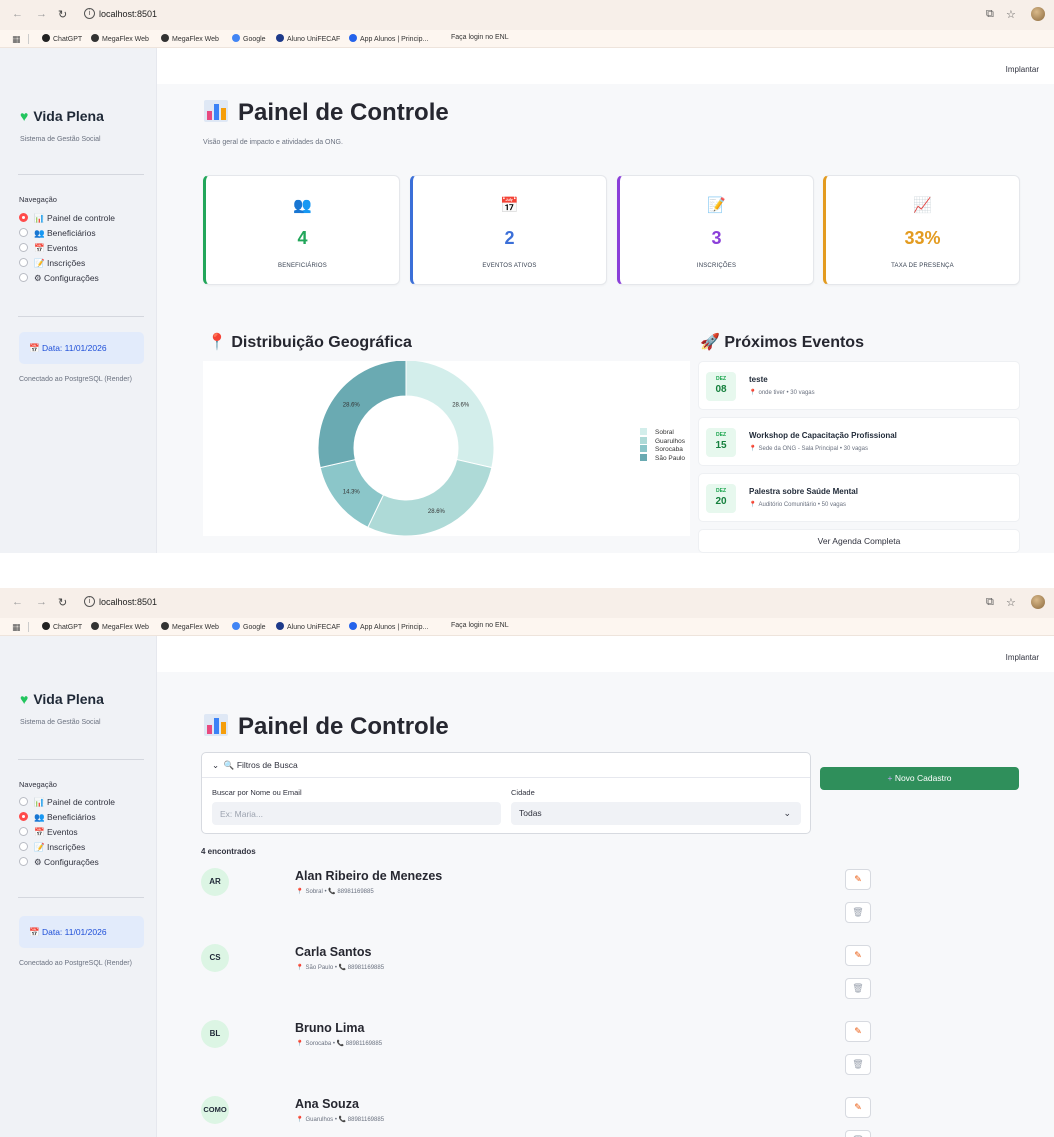 This screenshot has height=1137, width=1054. Describe the element at coordinates (38, 784) in the screenshot. I see `nav-title: Navegação` at that location.